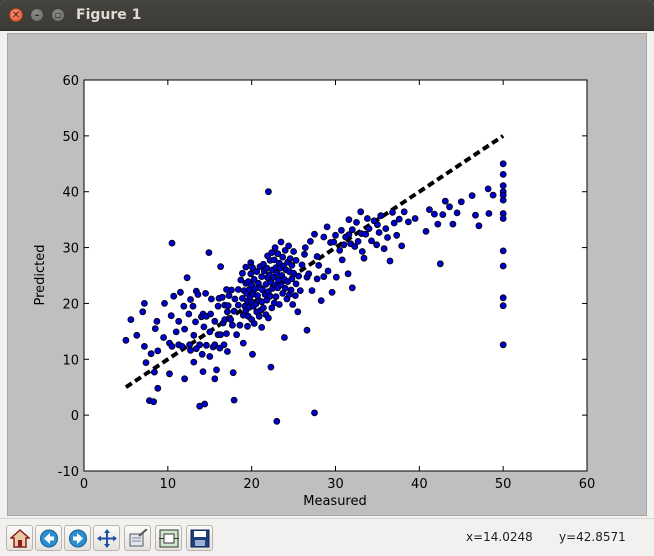 Image resolution: width=654 pixels, height=556 pixels. I want to click on pan-button, so click(106, 538).